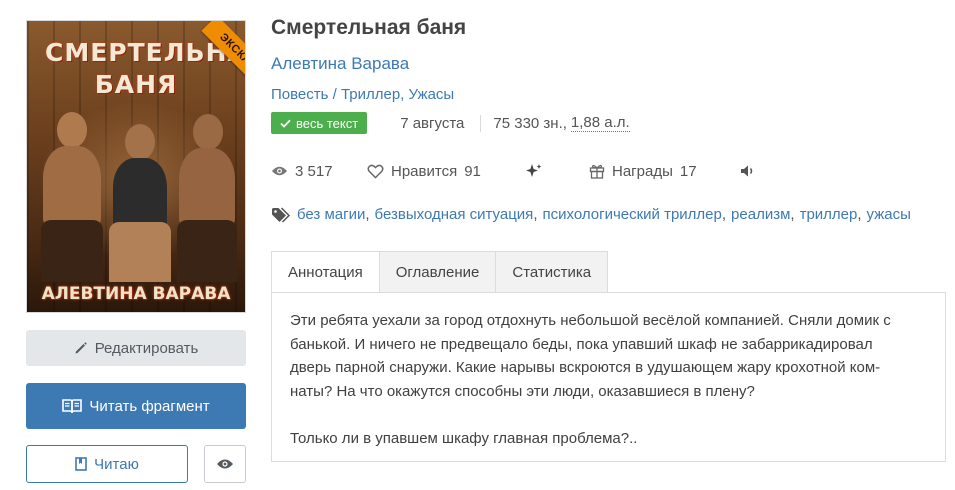 The width and height of the screenshot is (955, 490). What do you see at coordinates (72, 197) in the screenshot?
I see `cover-figure-left` at bounding box center [72, 197].